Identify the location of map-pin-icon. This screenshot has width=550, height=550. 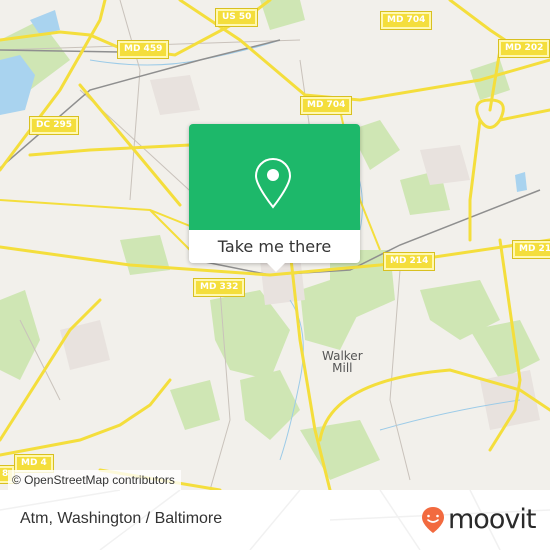
(273, 183).